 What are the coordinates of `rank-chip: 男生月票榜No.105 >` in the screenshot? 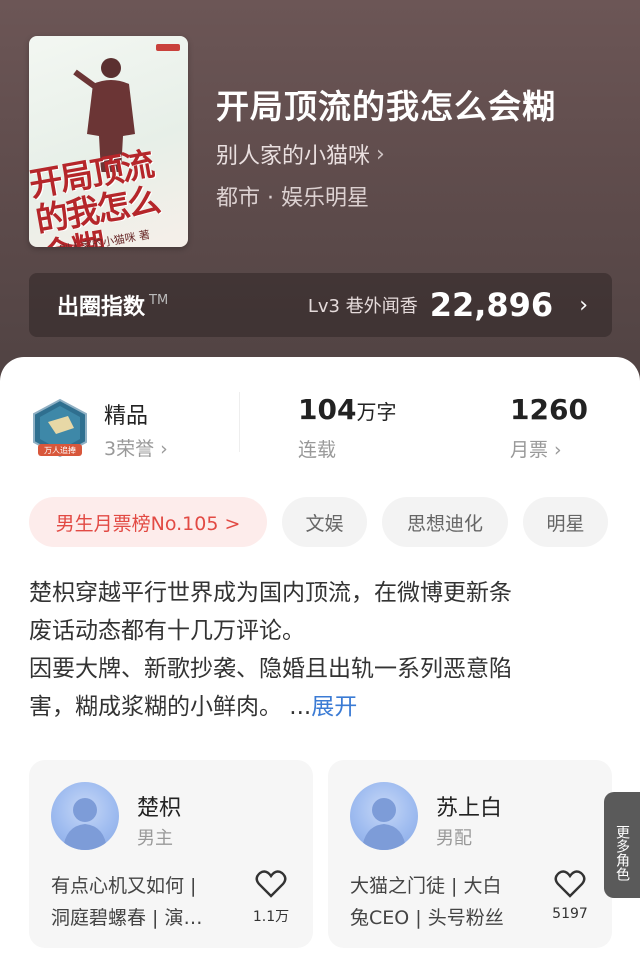 It's located at (148, 522).